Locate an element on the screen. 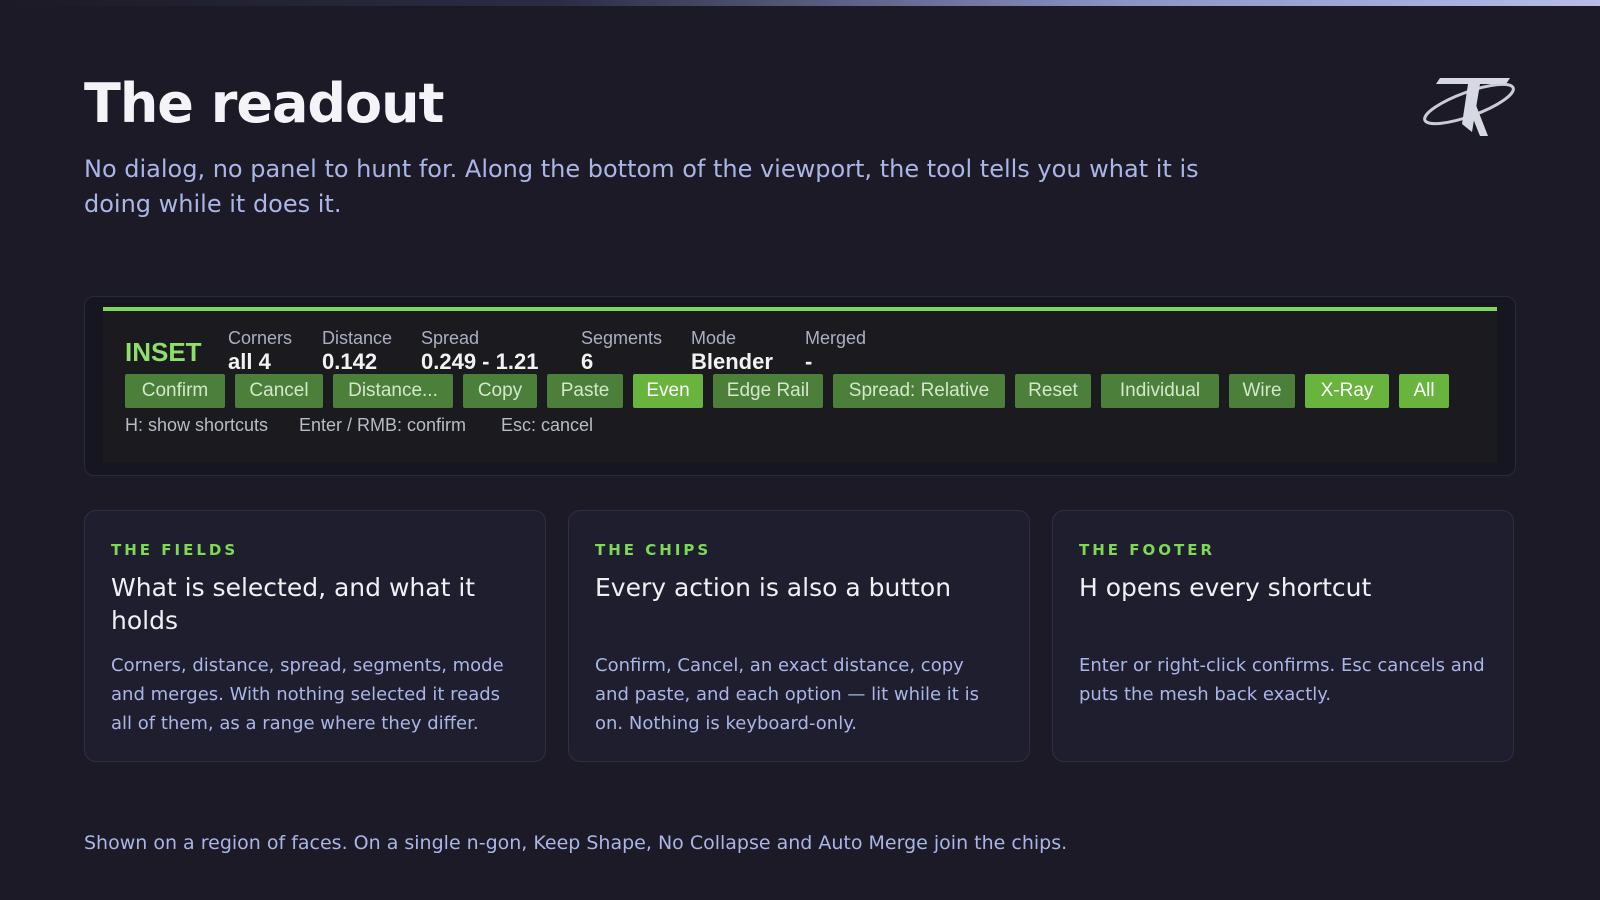 The image size is (1600, 900). chip-copy-button: Copy is located at coordinates (500, 391).